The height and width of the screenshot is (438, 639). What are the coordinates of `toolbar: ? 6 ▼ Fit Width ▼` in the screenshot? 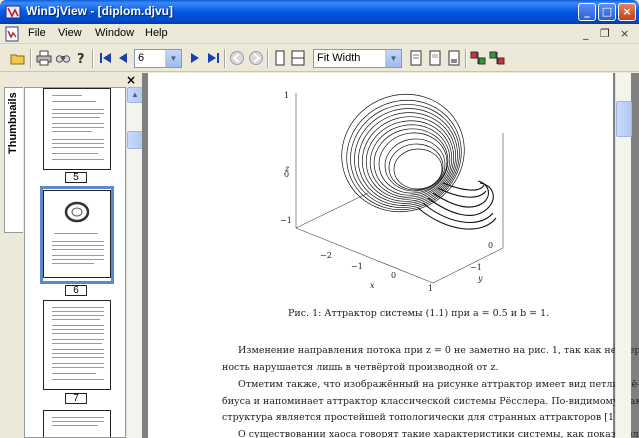 It's located at (319, 58).